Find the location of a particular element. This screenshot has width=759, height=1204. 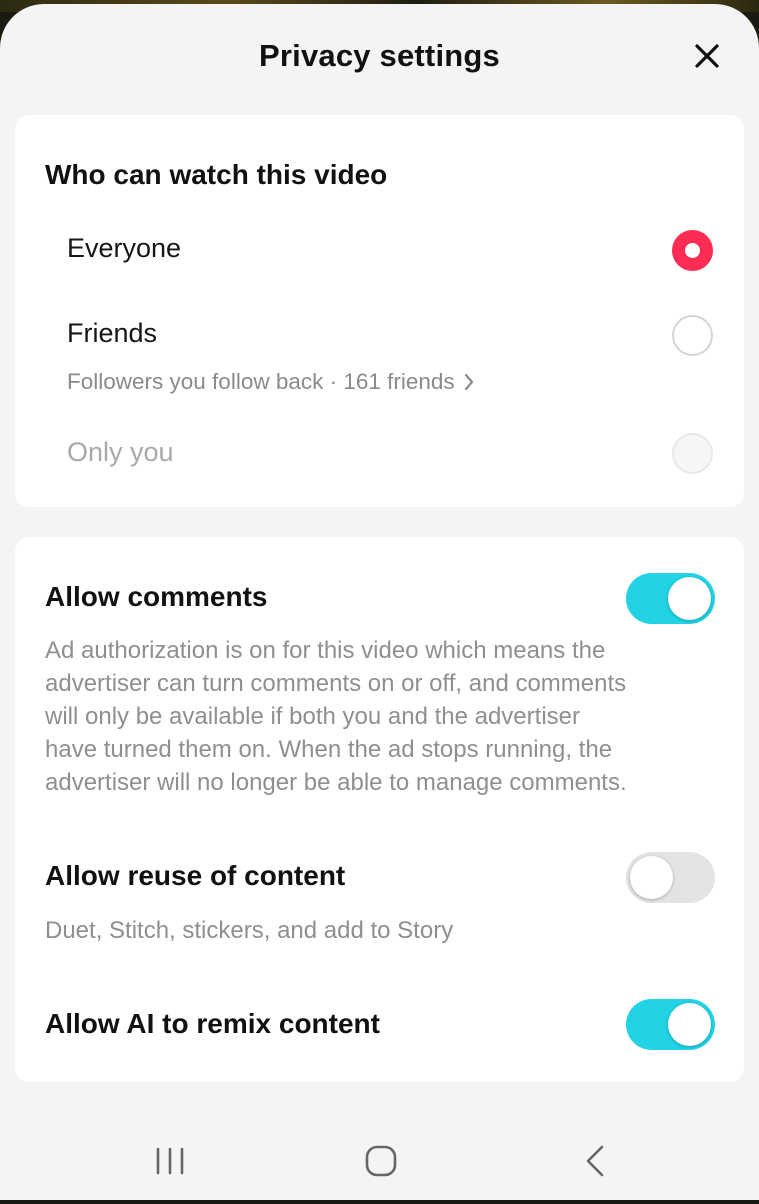

allow-ai-remix-toggle is located at coordinates (670, 1024).